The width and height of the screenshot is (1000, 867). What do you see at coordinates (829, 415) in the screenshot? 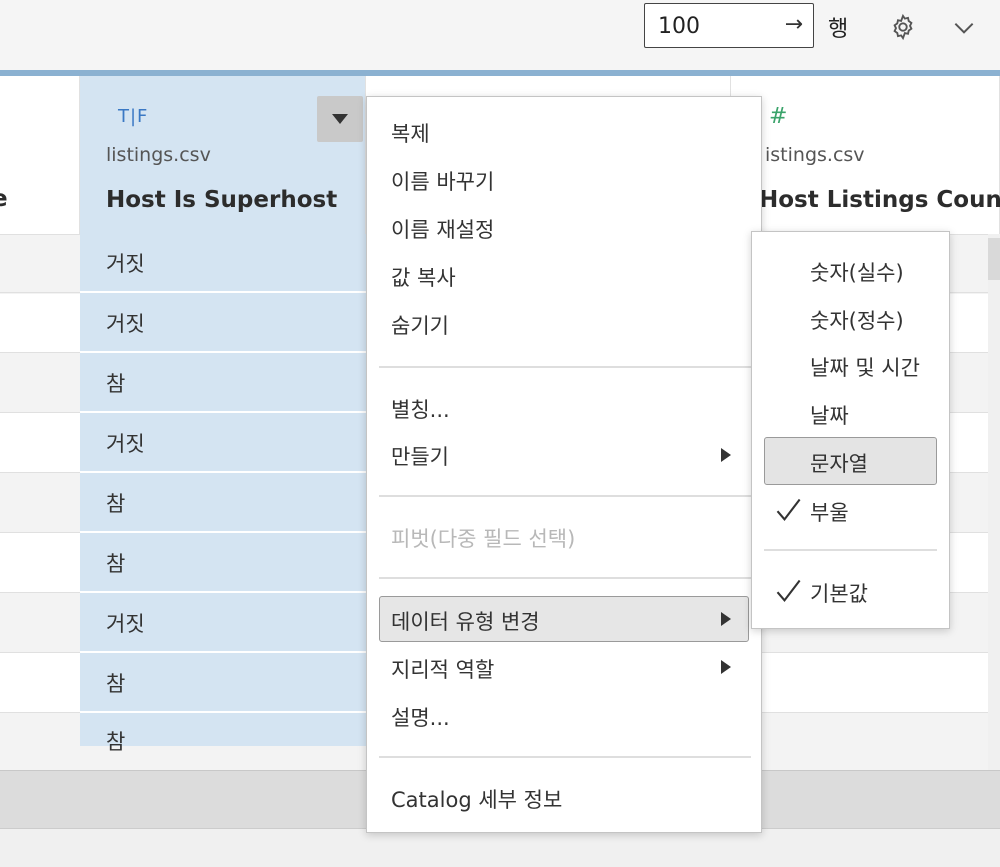
I see `submenu-item-date: 날짜` at bounding box center [829, 415].